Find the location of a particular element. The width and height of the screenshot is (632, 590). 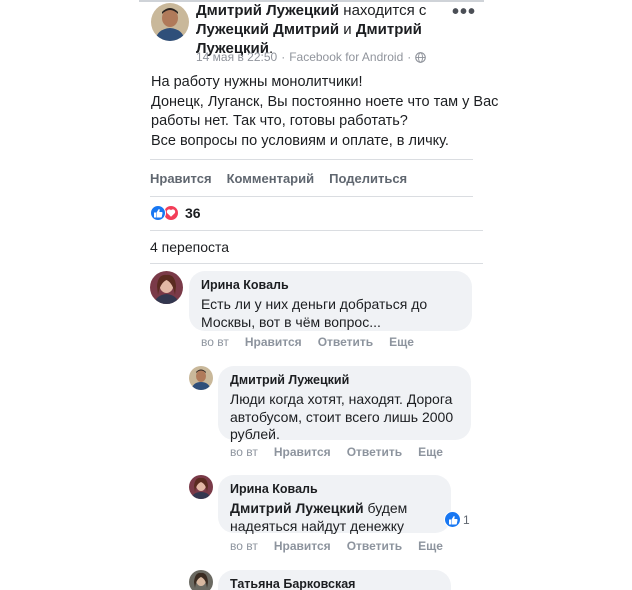

like-button: Нравится is located at coordinates (181, 178).